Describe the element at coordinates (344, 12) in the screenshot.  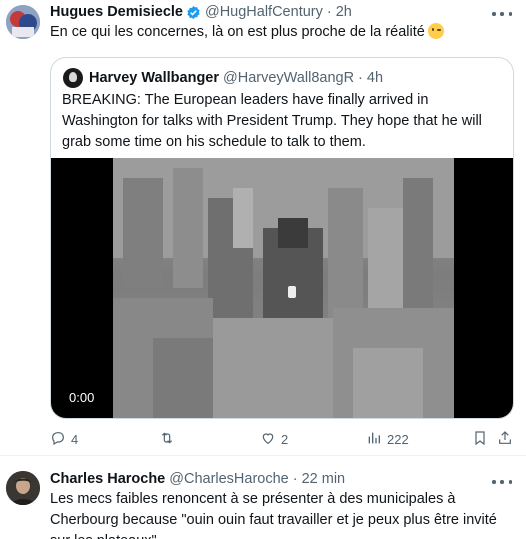
I see `timestamp: 2h` at that location.